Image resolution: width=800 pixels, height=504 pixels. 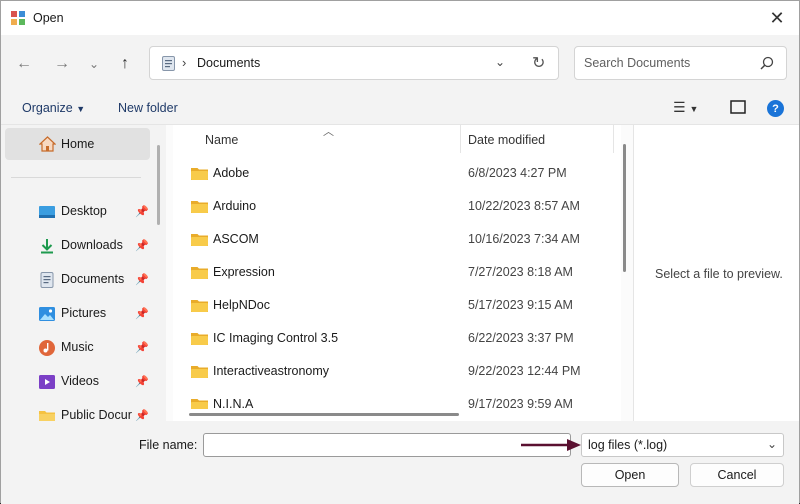 I want to click on preview-pane-icon, so click(x=738, y=107).